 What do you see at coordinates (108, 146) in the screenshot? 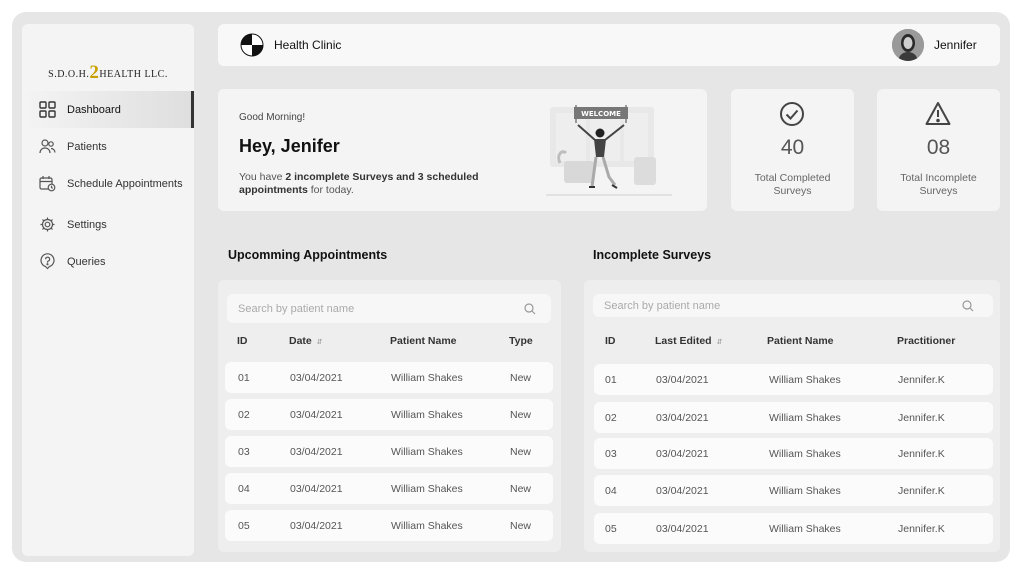
I see `sidebar-item-patients: Patients` at bounding box center [108, 146].